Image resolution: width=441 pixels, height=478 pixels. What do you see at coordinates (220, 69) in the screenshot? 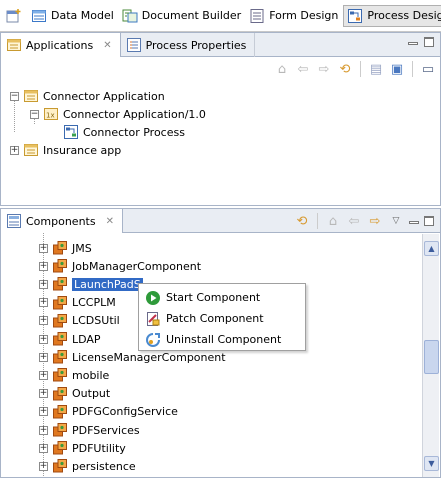
I see `applications-toolbar: ⌂ ⇦ ⇨ ⟲ ▤ ▣ ▭` at bounding box center [220, 69].